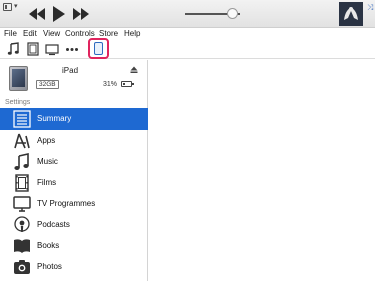 The width and height of the screenshot is (375, 281). Describe the element at coordinates (53, 224) in the screenshot. I see `sidebar-item-label: Podcasts` at that location.